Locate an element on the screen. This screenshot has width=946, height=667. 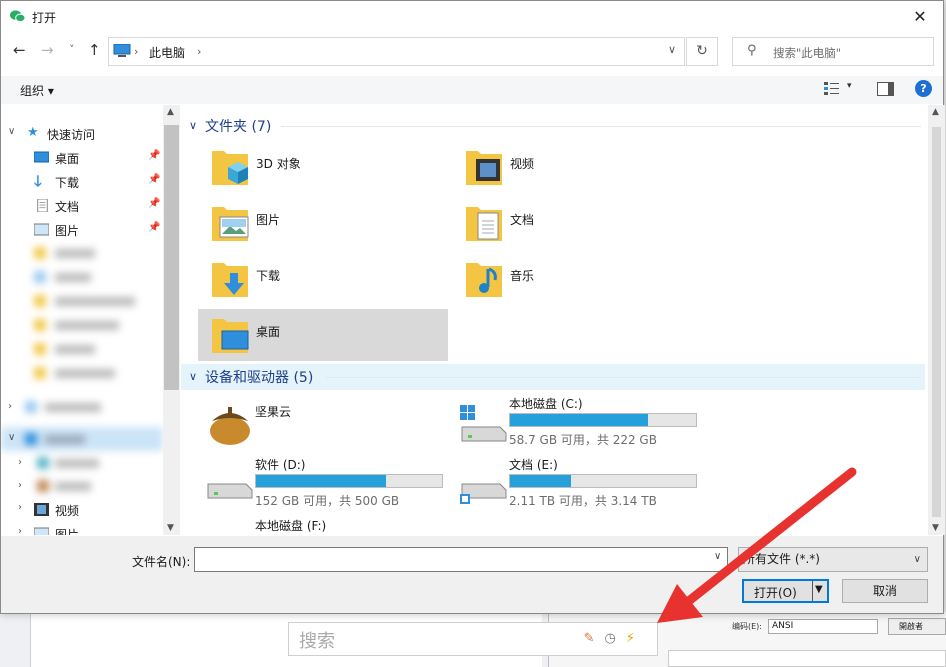
title-bar: 打开 ✕ is located at coordinates (472, 16).